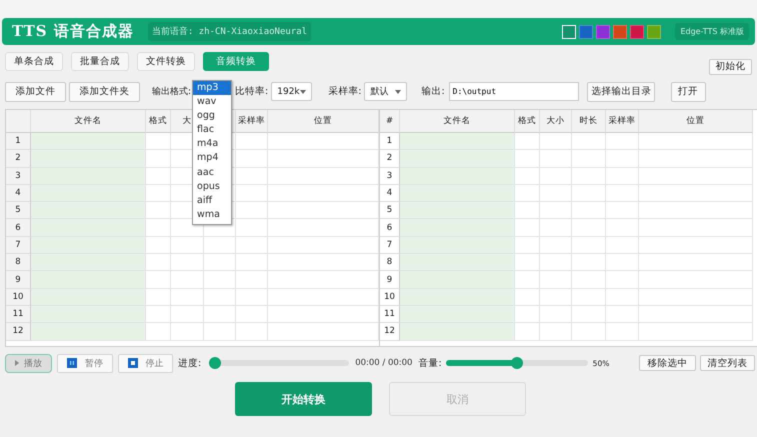 Image resolution: width=757 pixels, height=437 pixels. Describe the element at coordinates (34, 61) in the screenshot. I see `tab: 单条合成` at that location.